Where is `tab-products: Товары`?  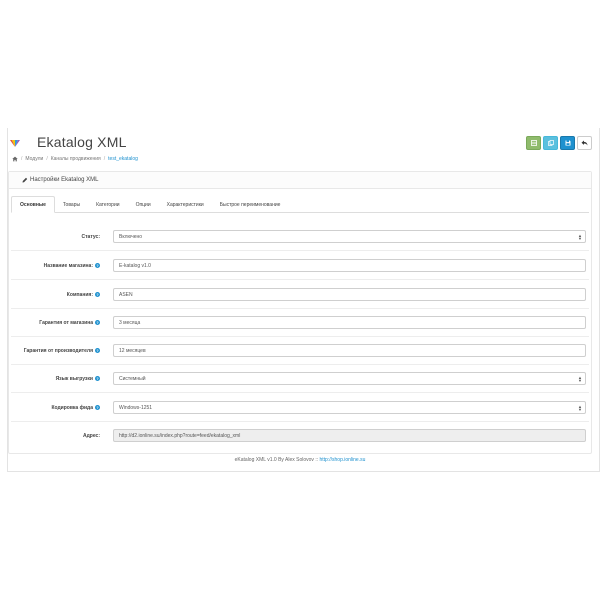 tab-products: Товары is located at coordinates (71, 204).